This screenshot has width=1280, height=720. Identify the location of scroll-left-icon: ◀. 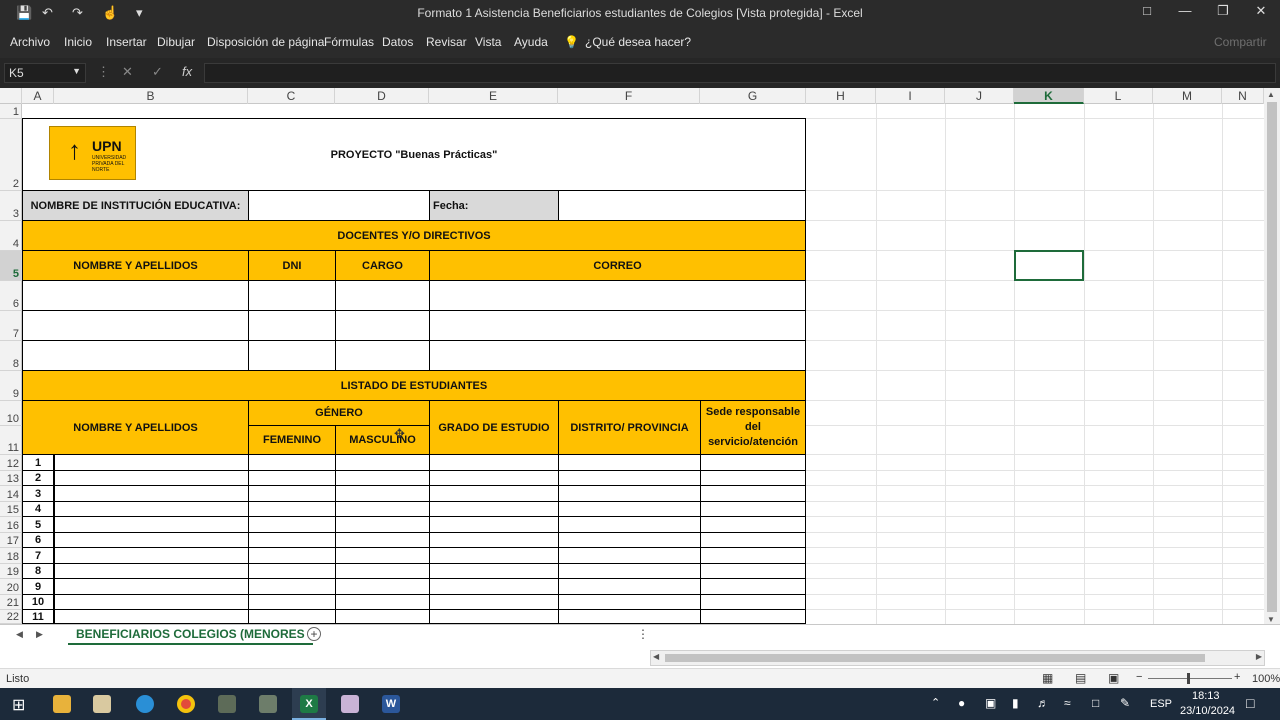
(656, 656).